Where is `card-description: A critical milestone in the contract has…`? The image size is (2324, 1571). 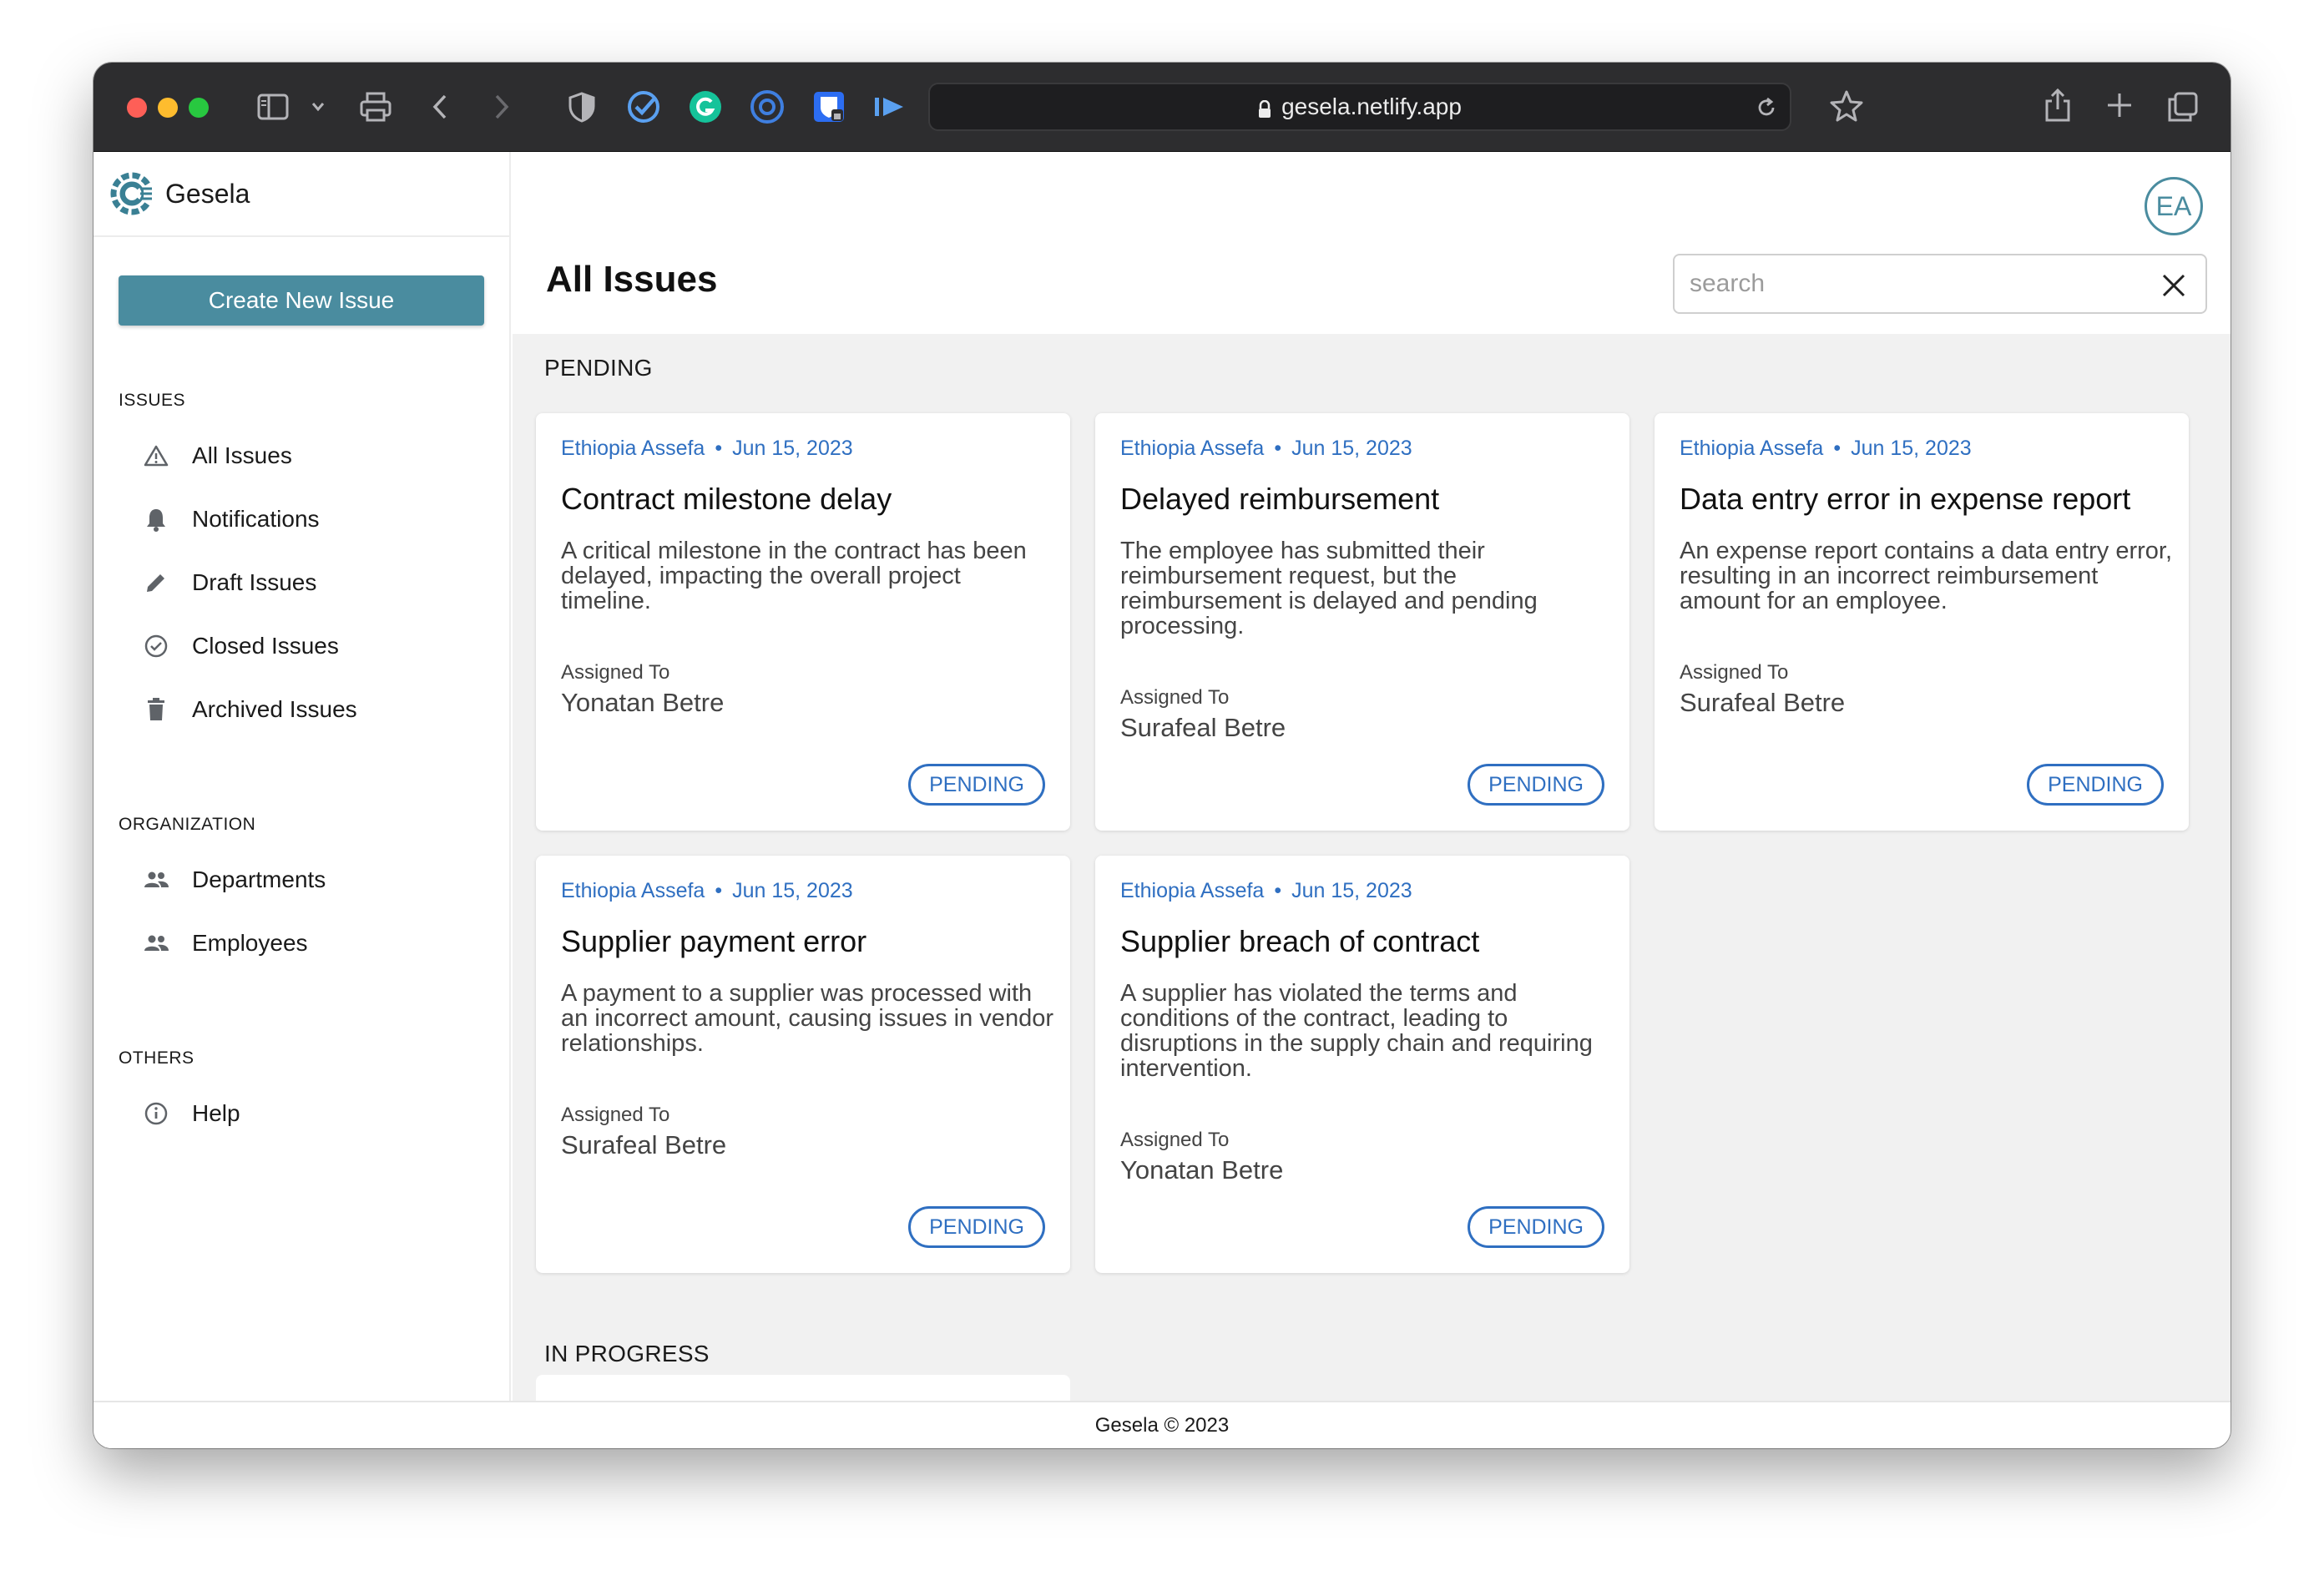
card-description: A critical milestone in the contract has… is located at coordinates (794, 576).